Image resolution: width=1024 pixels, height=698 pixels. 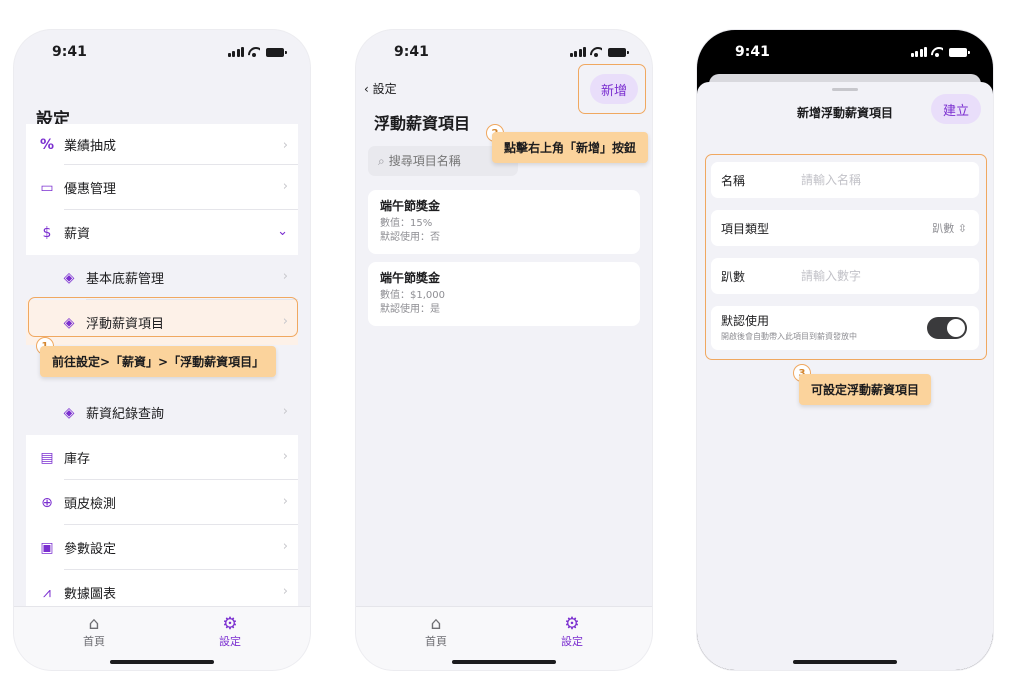 What do you see at coordinates (47, 547) in the screenshot?
I see `params-icon: ▣` at bounding box center [47, 547].